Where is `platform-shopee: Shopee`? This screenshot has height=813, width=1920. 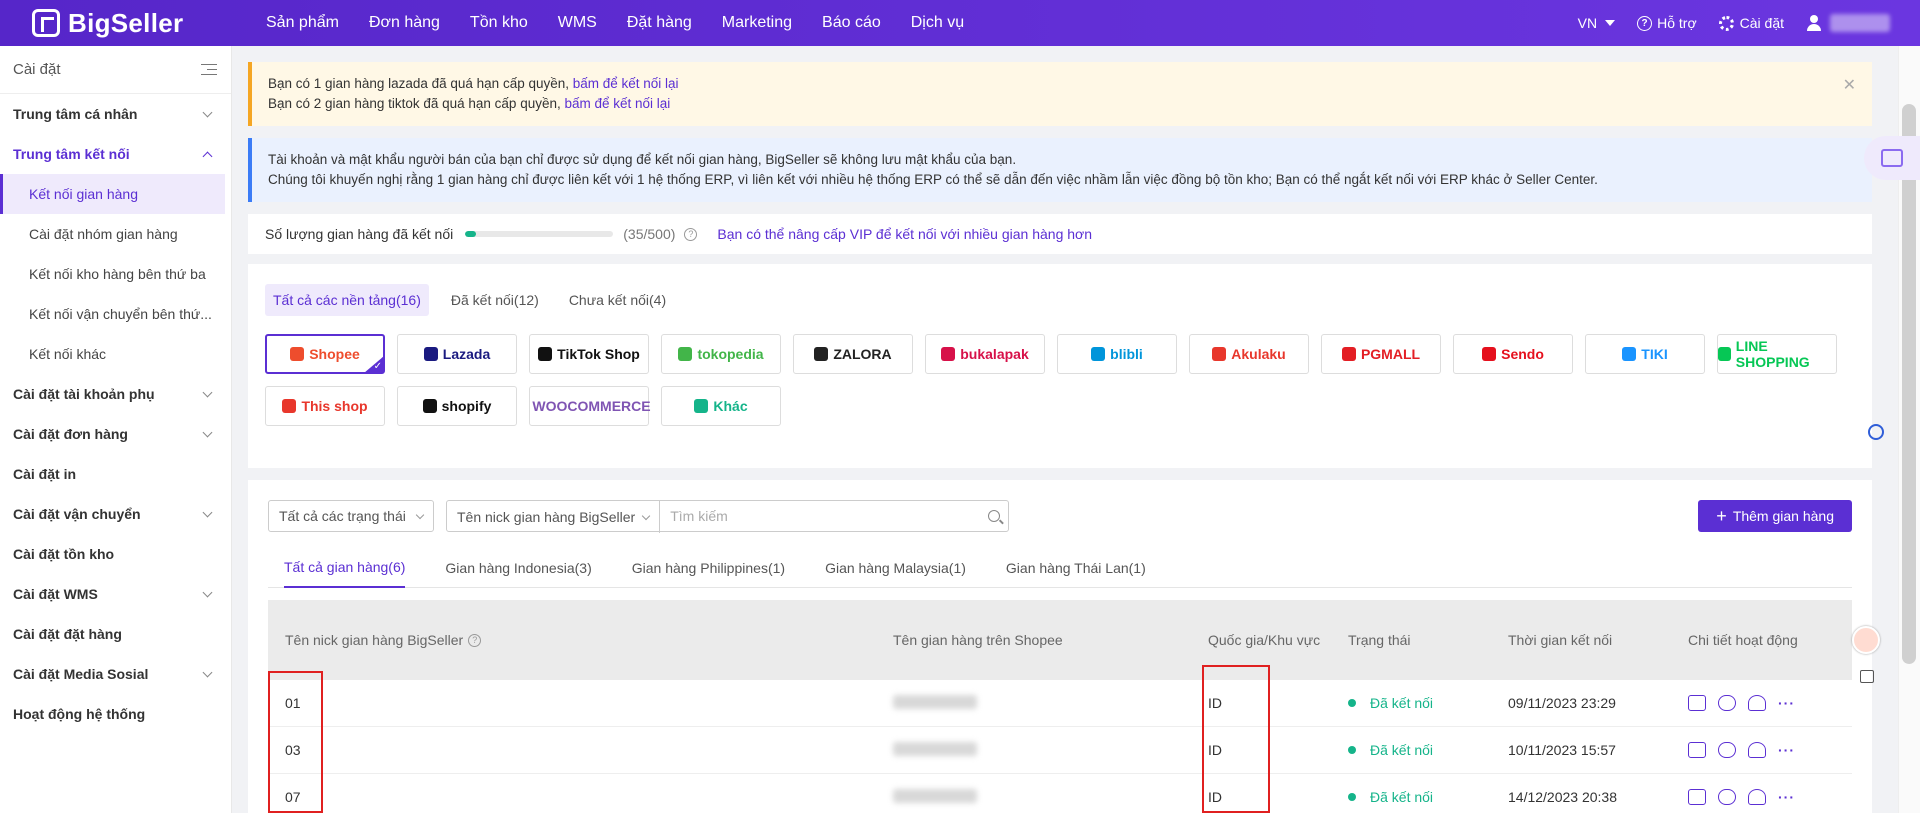 platform-shopee: Shopee is located at coordinates (325, 354).